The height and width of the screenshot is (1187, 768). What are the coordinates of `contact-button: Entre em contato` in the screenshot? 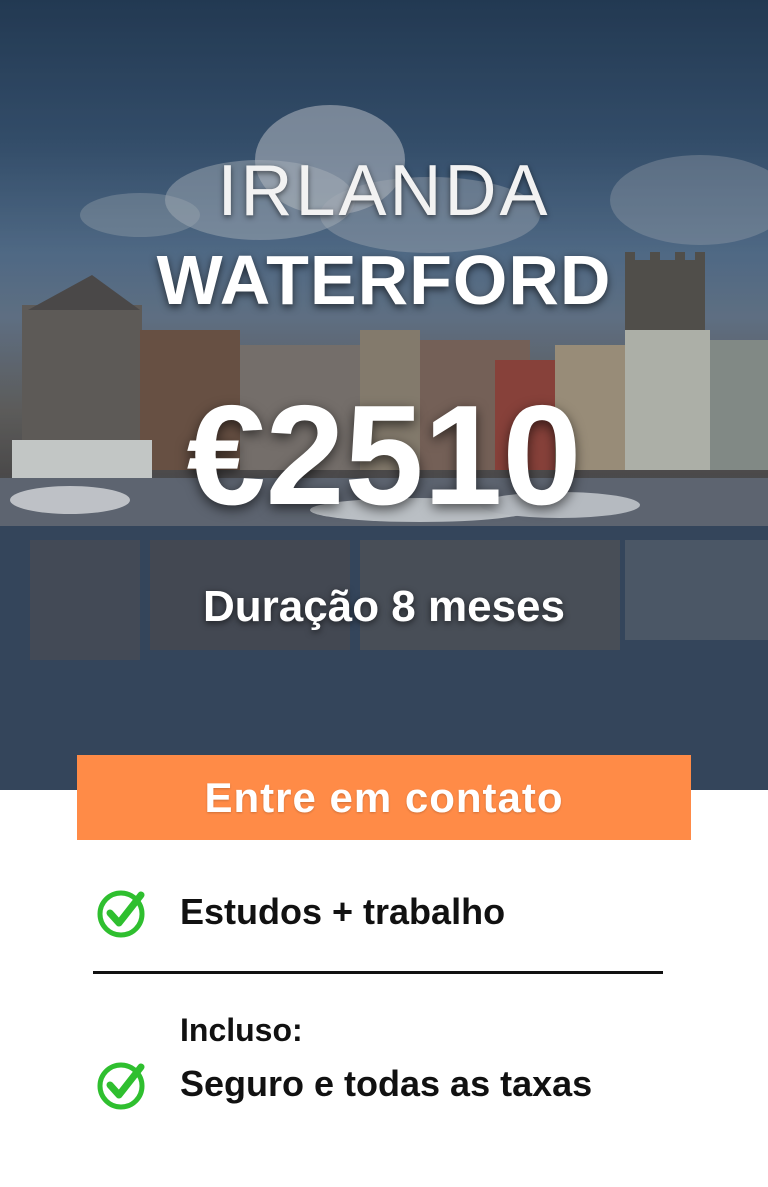 It's located at (384, 797).